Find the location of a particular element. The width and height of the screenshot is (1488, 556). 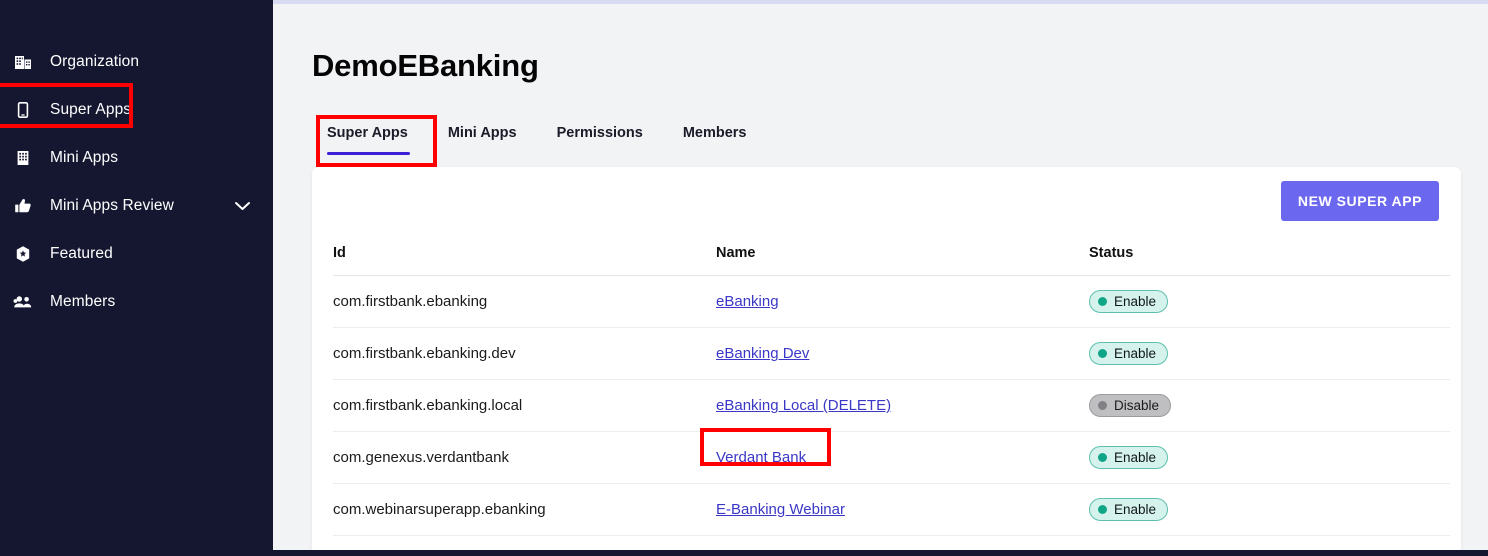

cell-name: Verdant Bank is located at coordinates (902, 457).